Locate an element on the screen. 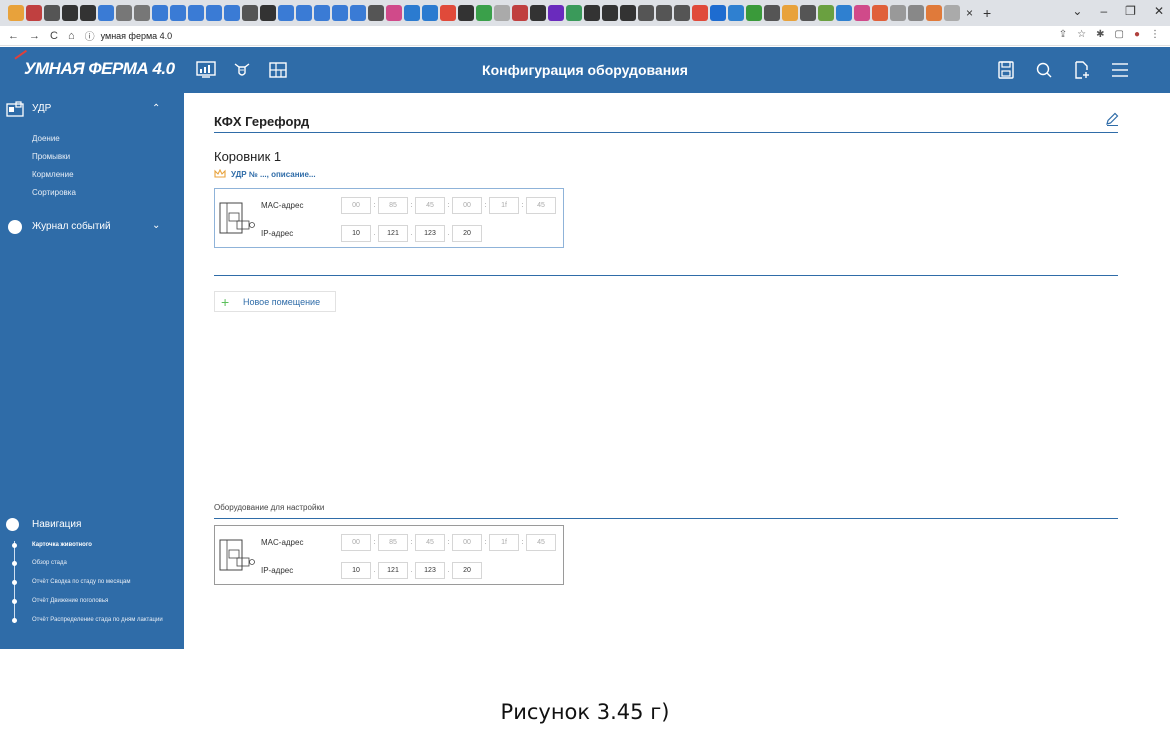 The image size is (1170, 740). browser-menu-icon: ⋮ is located at coordinates (1155, 34).